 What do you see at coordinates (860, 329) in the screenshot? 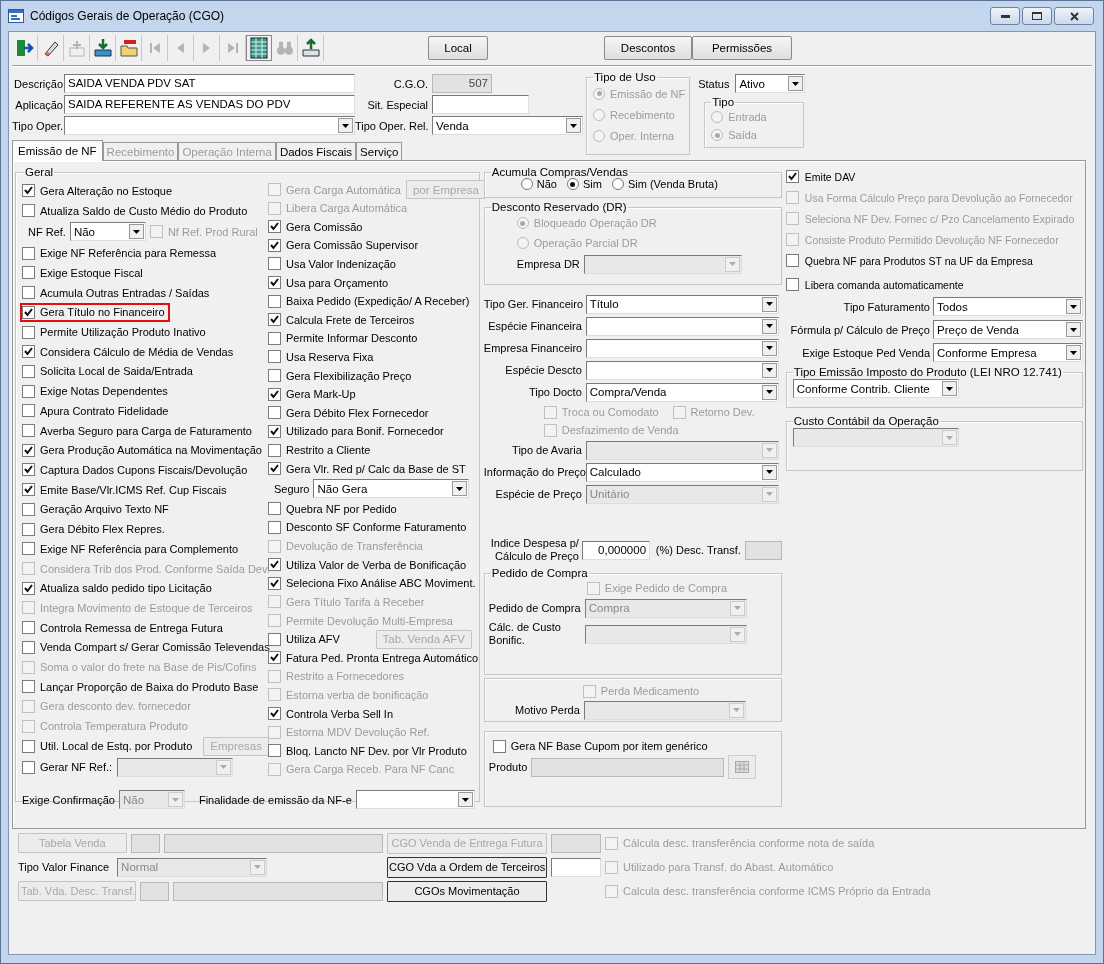
I see `field-label: Fórmula p/ Cálculo de Preço` at bounding box center [860, 329].